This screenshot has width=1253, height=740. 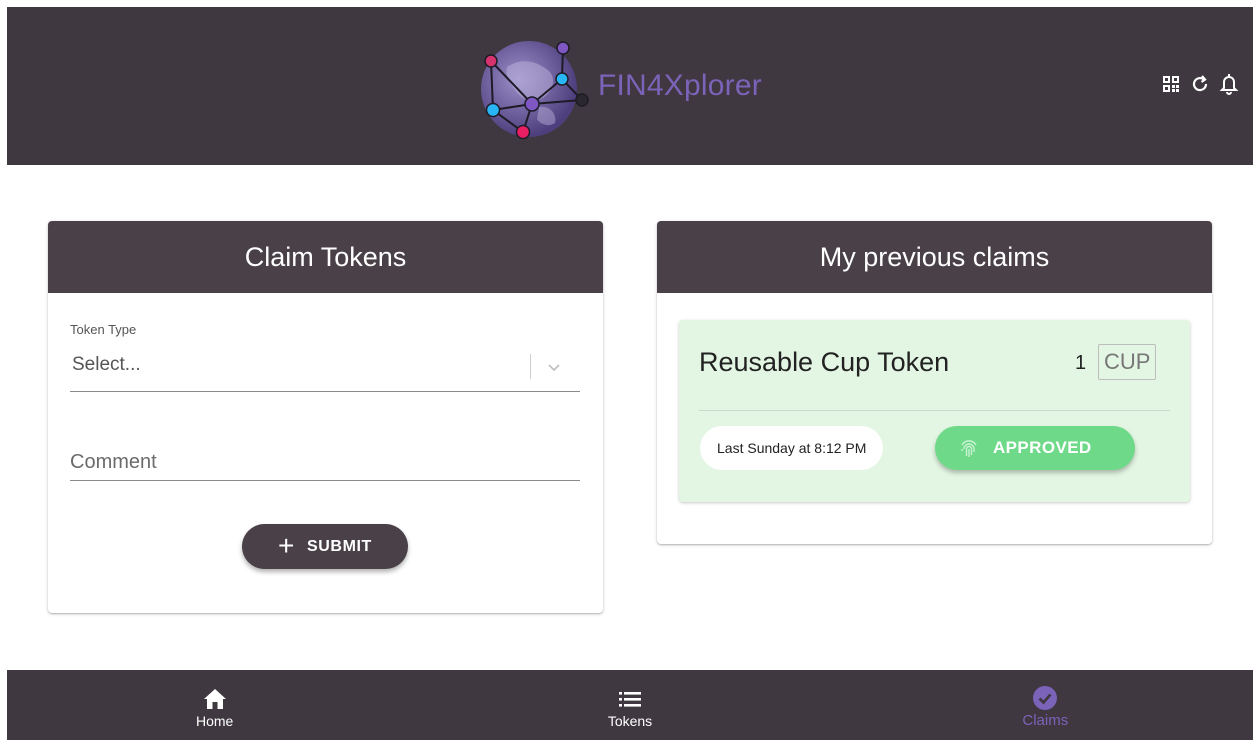 I want to click on app-title: FIN4Xplorer, so click(x=680, y=85).